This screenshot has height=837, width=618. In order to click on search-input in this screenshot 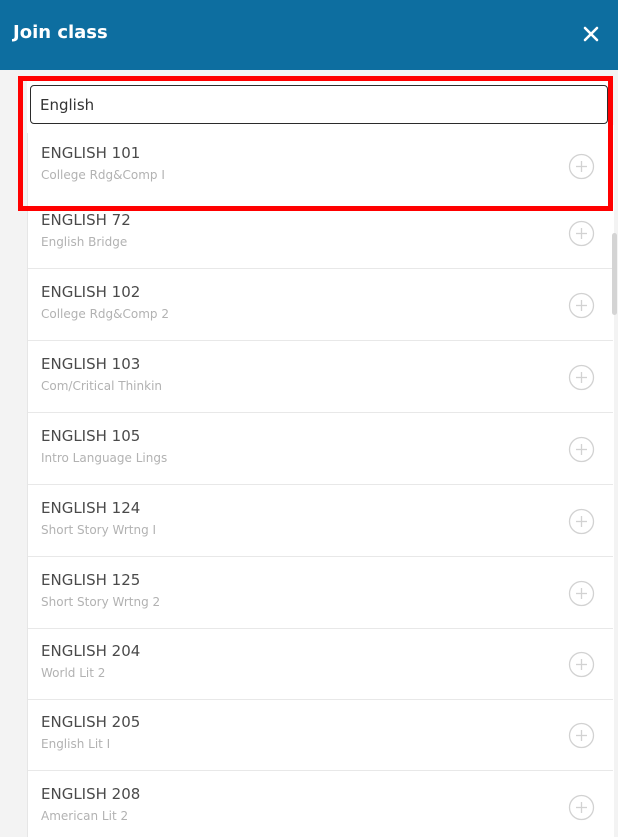, I will do `click(319, 104)`.